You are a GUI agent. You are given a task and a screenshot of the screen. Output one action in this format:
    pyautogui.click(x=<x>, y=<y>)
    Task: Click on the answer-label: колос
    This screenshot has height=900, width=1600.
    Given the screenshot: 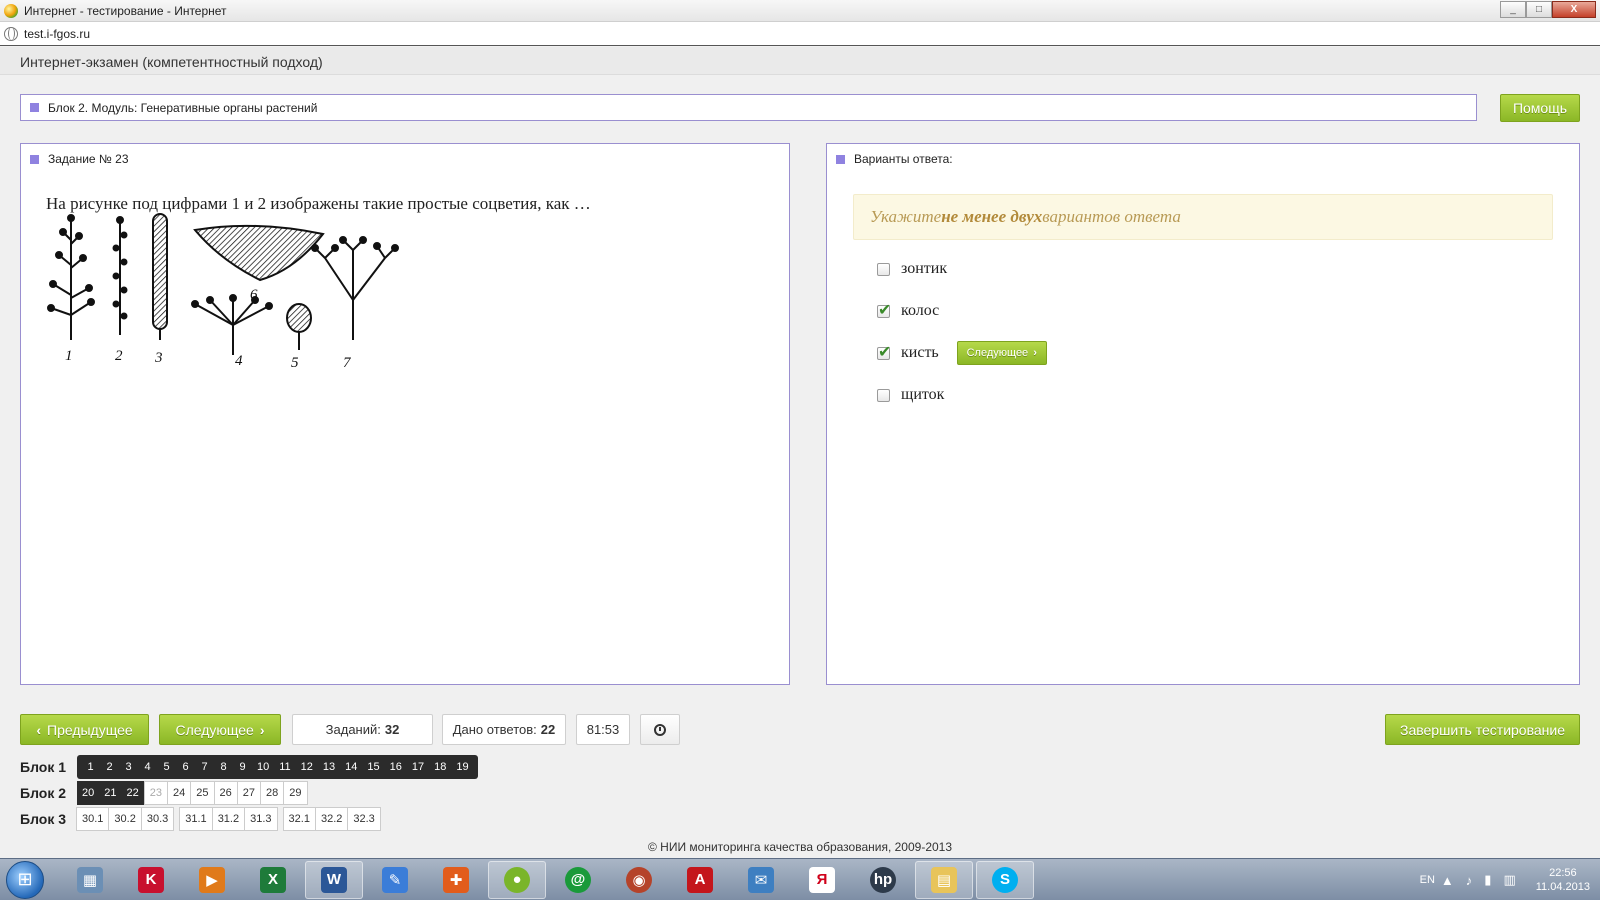 What is the action you would take?
    pyautogui.click(x=920, y=311)
    